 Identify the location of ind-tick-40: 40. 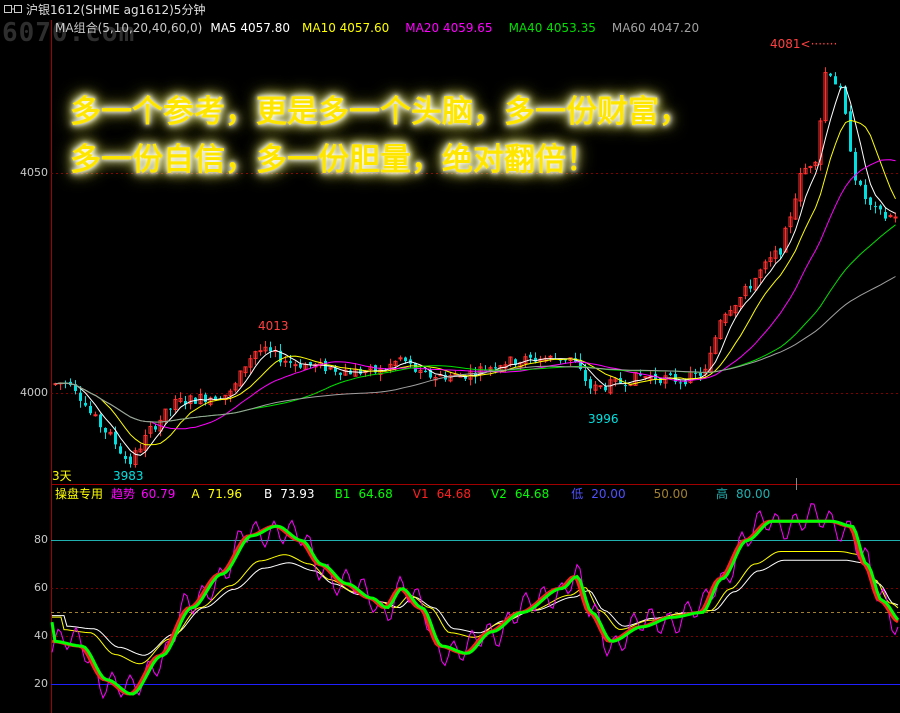
(41, 635).